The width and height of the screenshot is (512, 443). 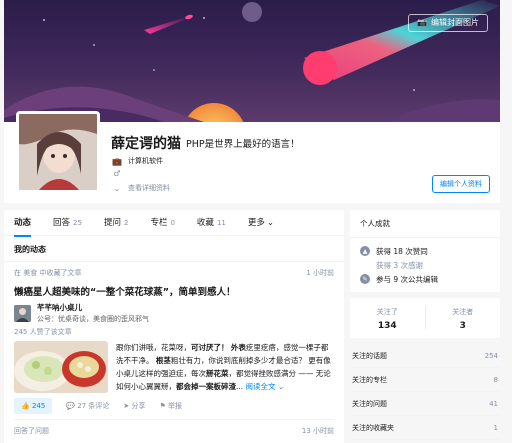 What do you see at coordinates (455, 22) in the screenshot?
I see `edit-cover-label: 编辑封面图片` at bounding box center [455, 22].